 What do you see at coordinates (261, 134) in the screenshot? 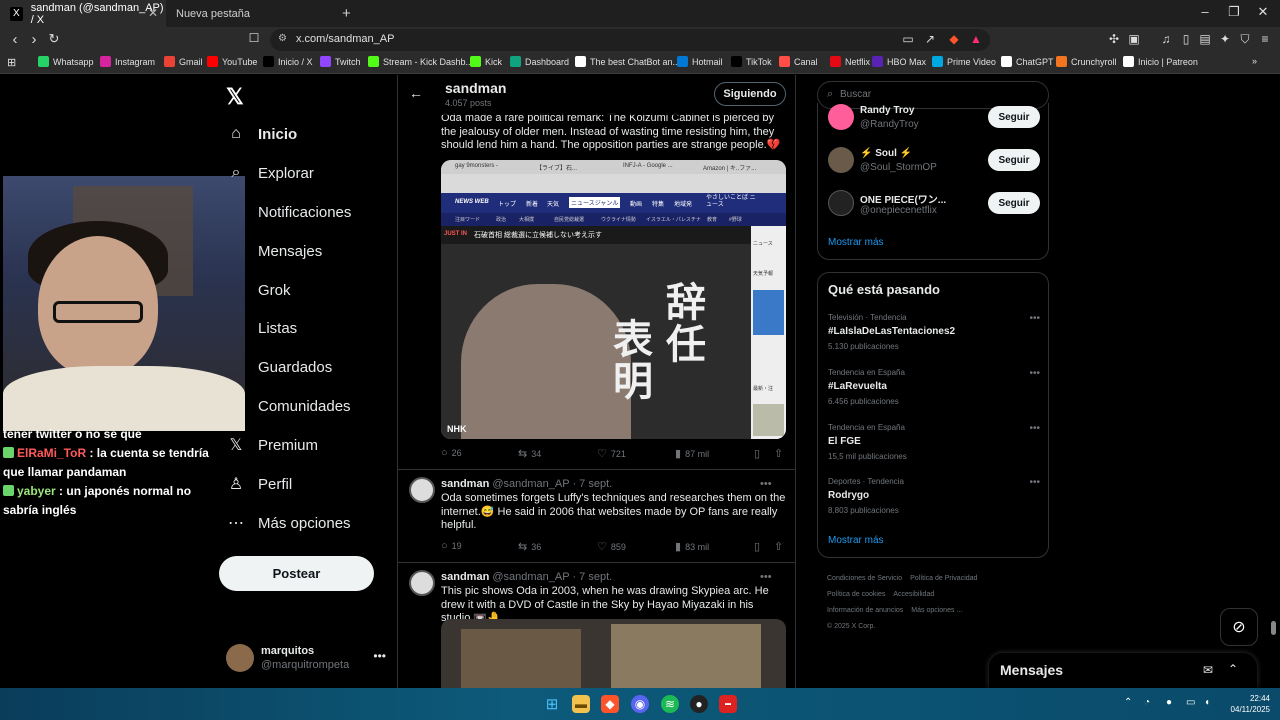
I see `nav-item-inicio: ⌂ Inicio` at bounding box center [261, 134].